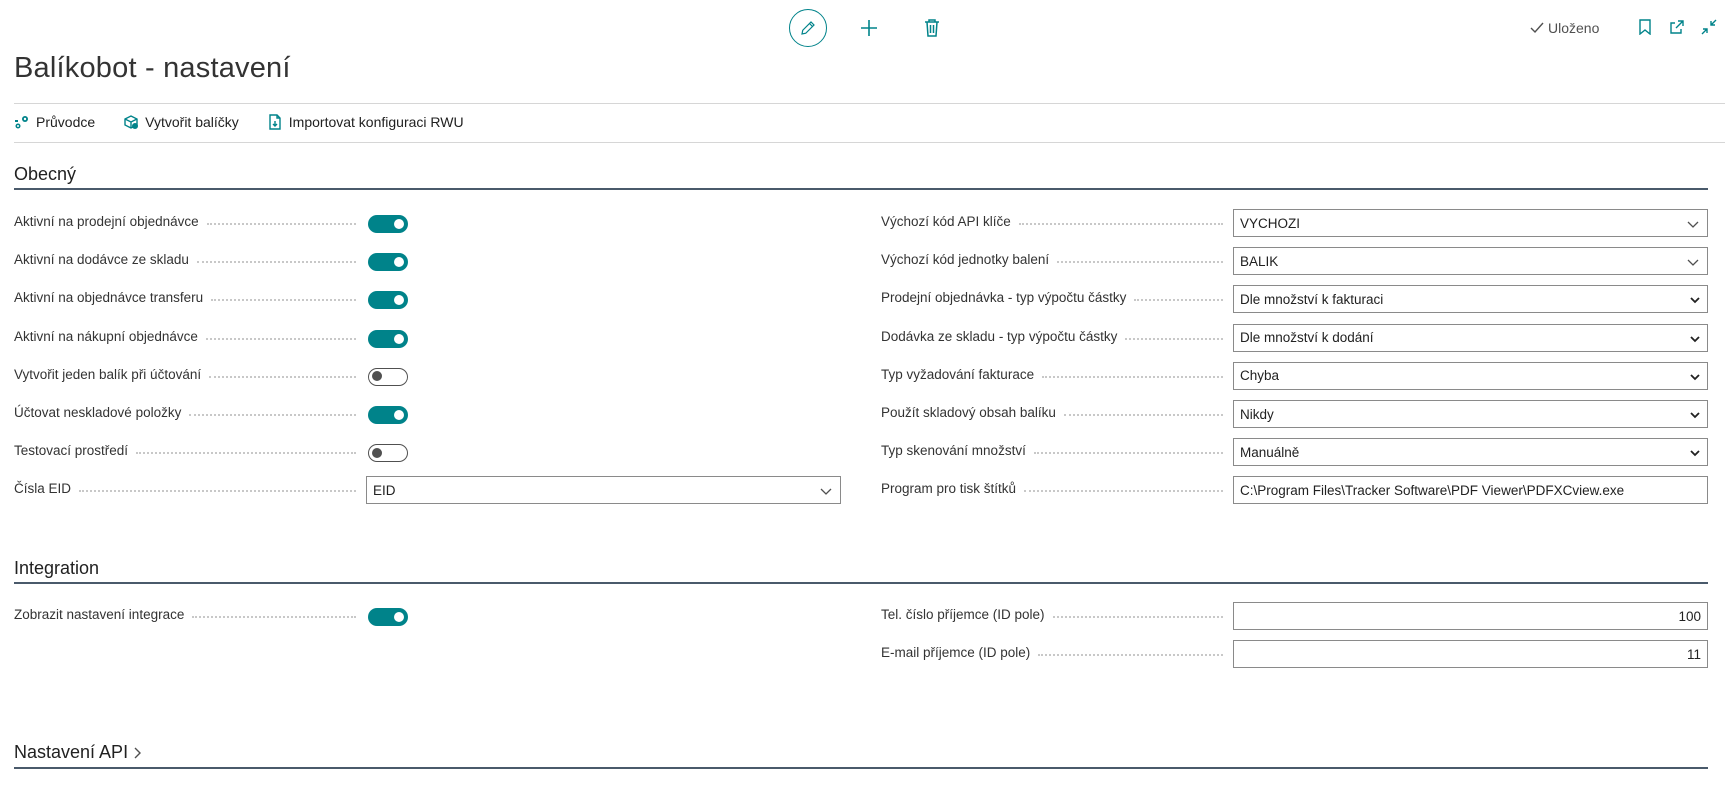 Image resolution: width=1727 pixels, height=802 pixels. What do you see at coordinates (1470, 261) in the screenshot?
I see `vychozi-kod-jednotky-baleni-field: BALIK` at bounding box center [1470, 261].